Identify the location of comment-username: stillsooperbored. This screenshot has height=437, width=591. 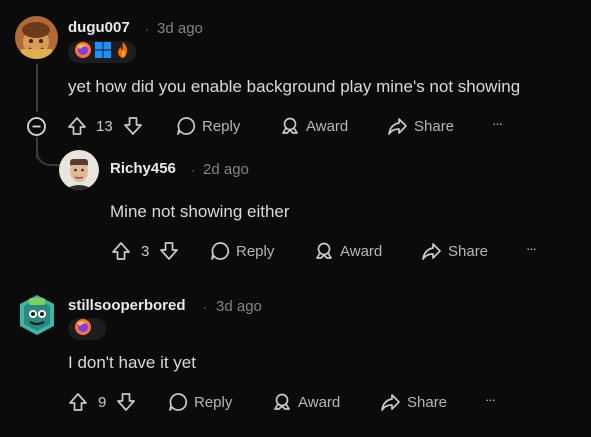
(127, 305).